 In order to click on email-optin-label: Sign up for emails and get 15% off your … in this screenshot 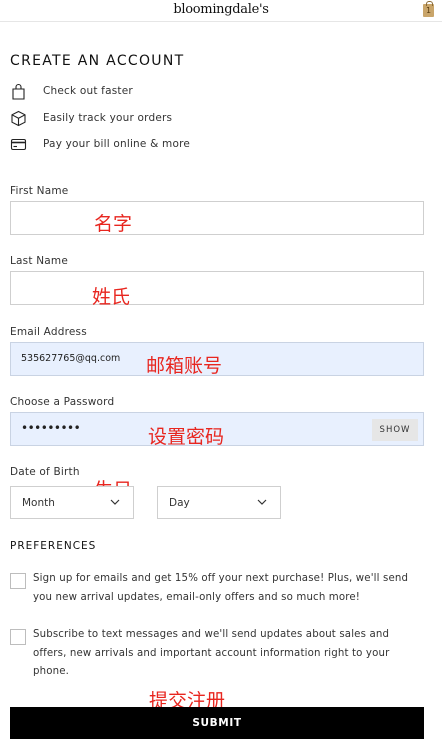, I will do `click(221, 588)`.